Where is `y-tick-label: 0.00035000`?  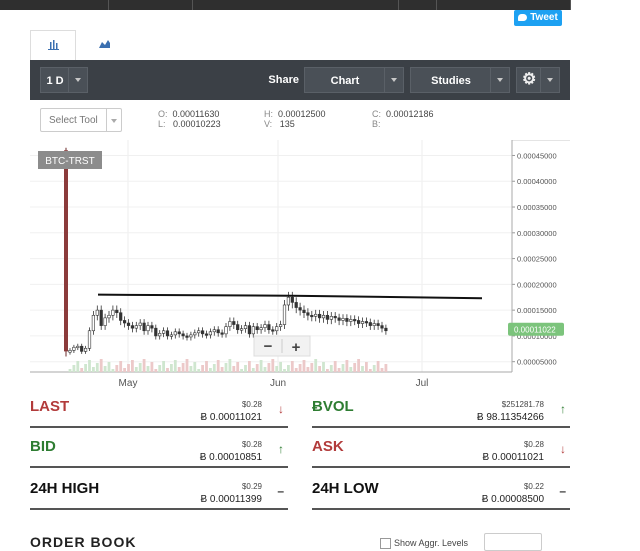 y-tick-label: 0.00035000 is located at coordinates (537, 207).